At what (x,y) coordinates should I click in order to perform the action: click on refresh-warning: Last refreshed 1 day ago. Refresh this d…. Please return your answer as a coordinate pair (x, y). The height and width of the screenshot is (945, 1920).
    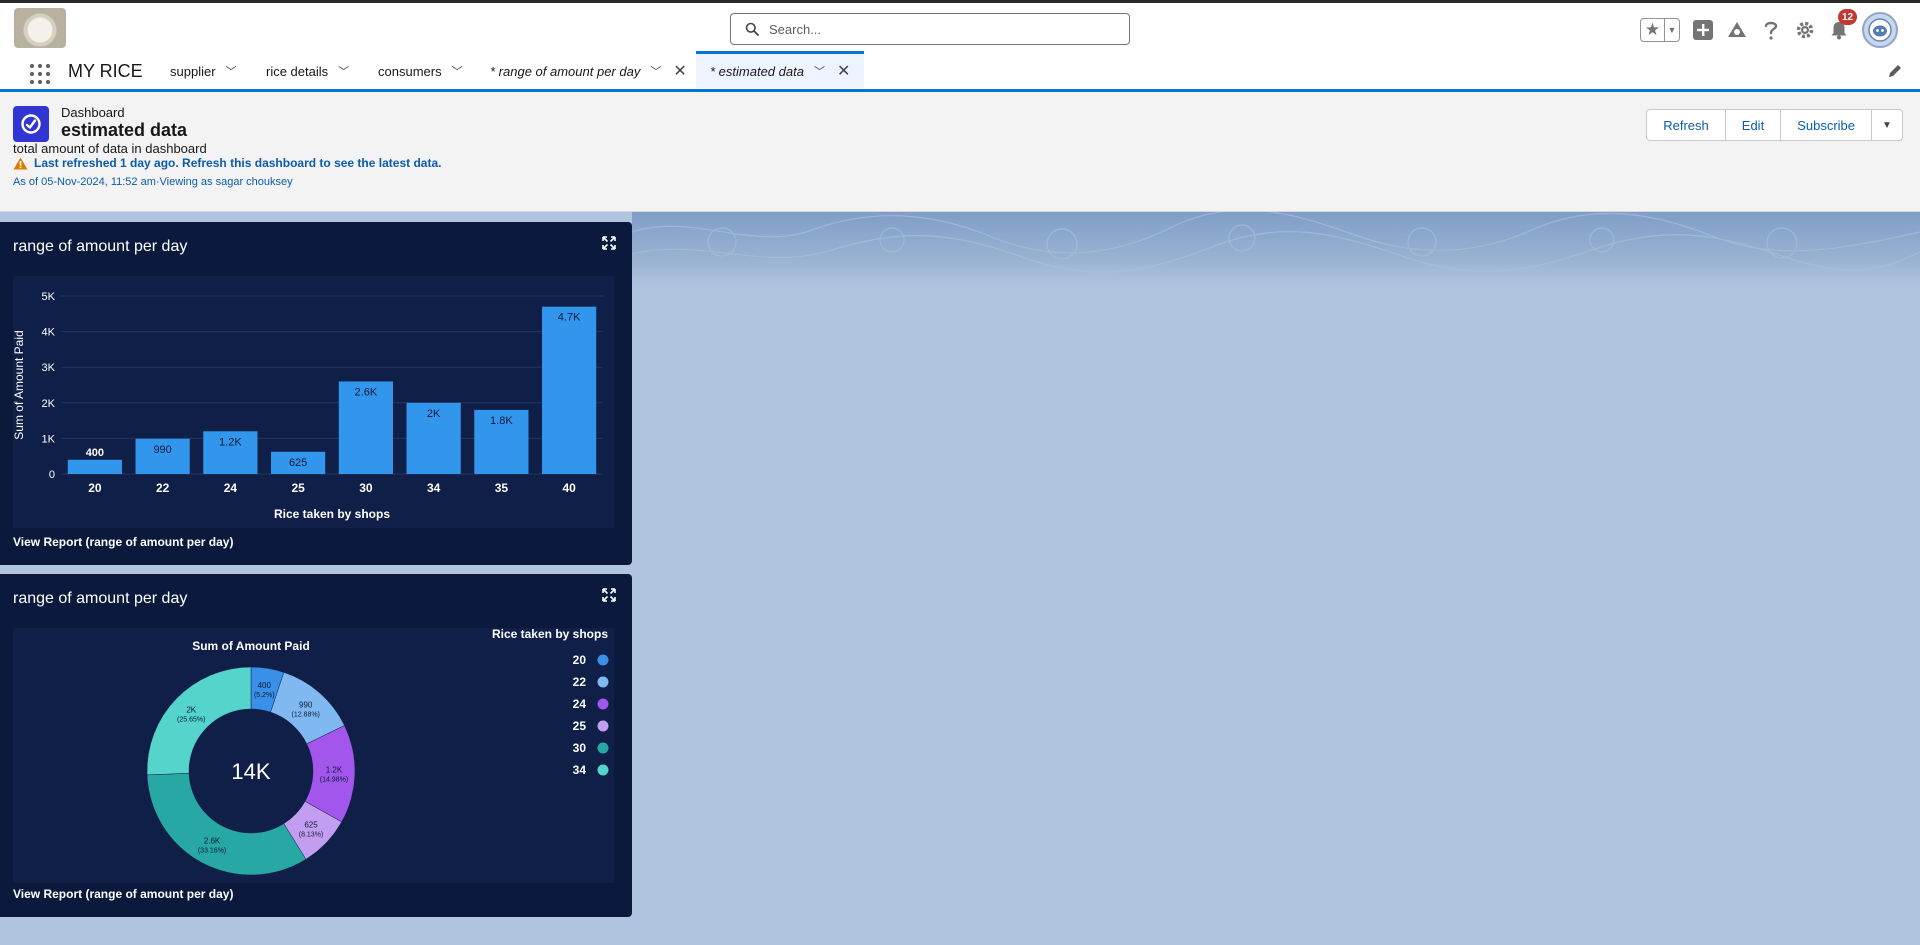
    Looking at the image, I should click on (227, 163).